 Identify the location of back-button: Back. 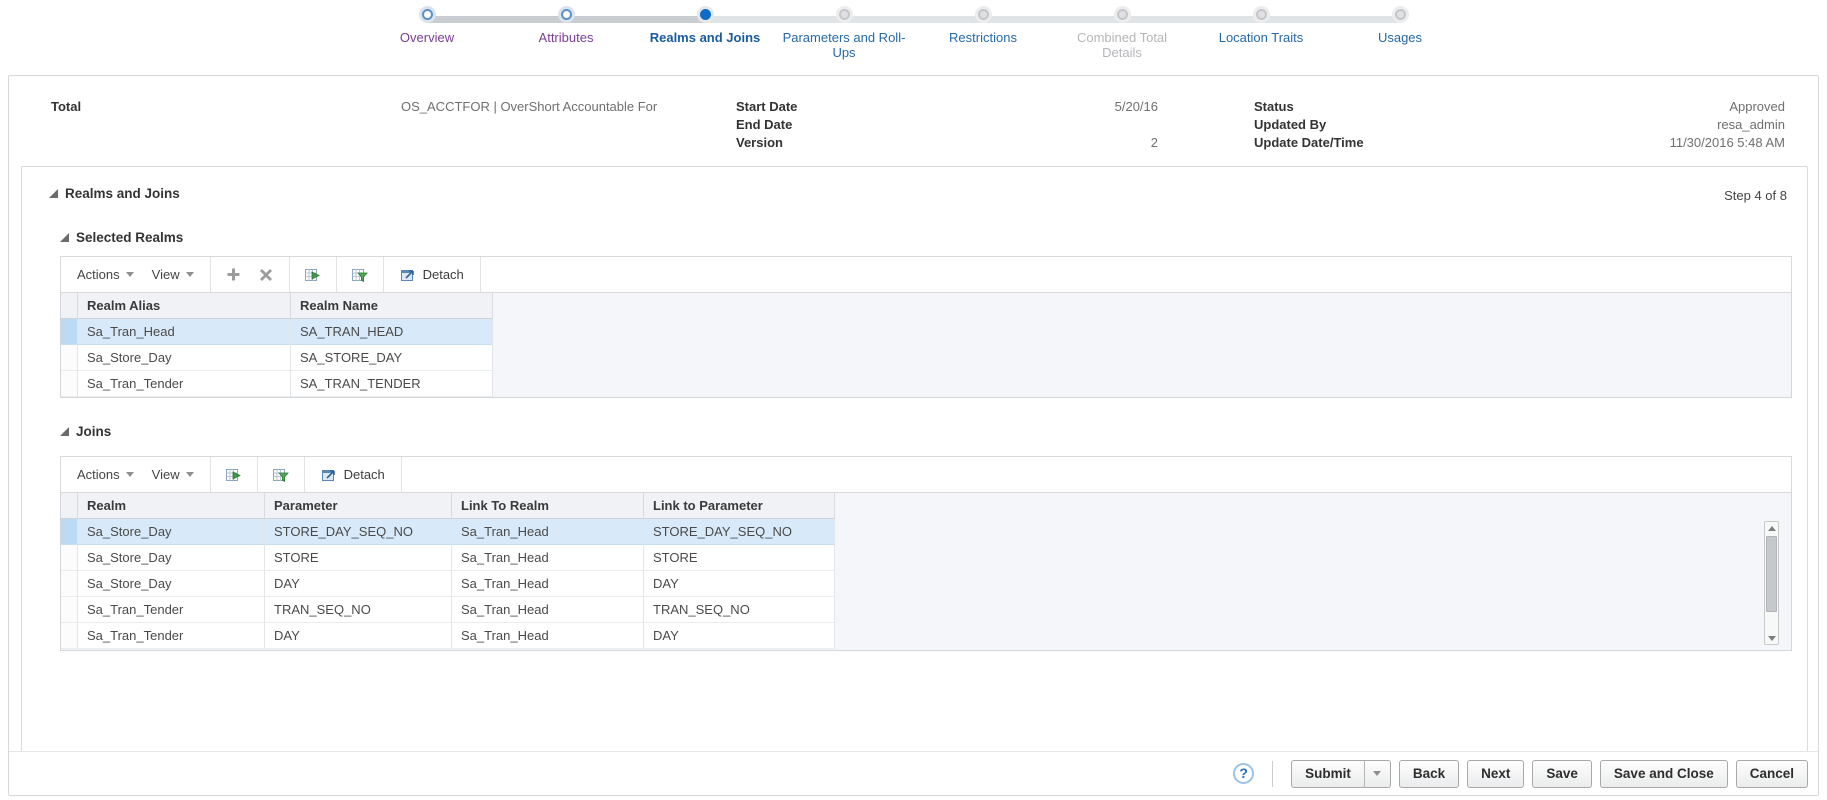
(1429, 773).